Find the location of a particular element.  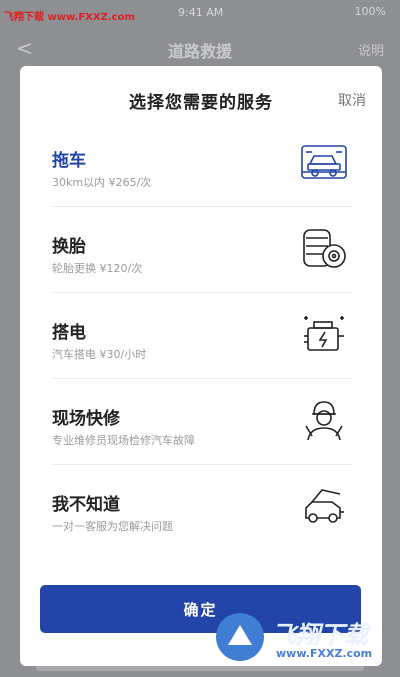

sheet-title: 选择您需要的服务 is located at coordinates (201, 103).